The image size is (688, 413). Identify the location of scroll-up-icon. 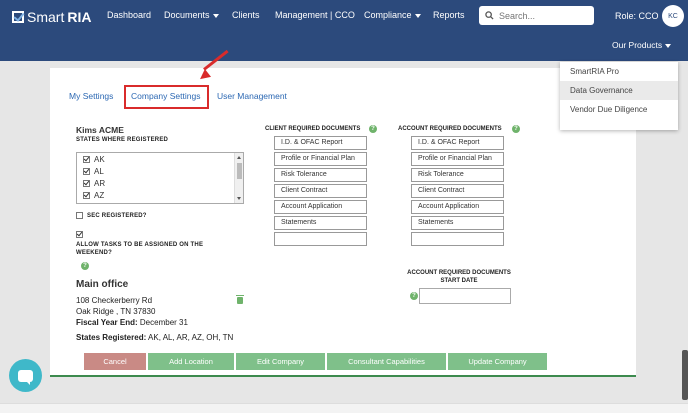
(239, 157).